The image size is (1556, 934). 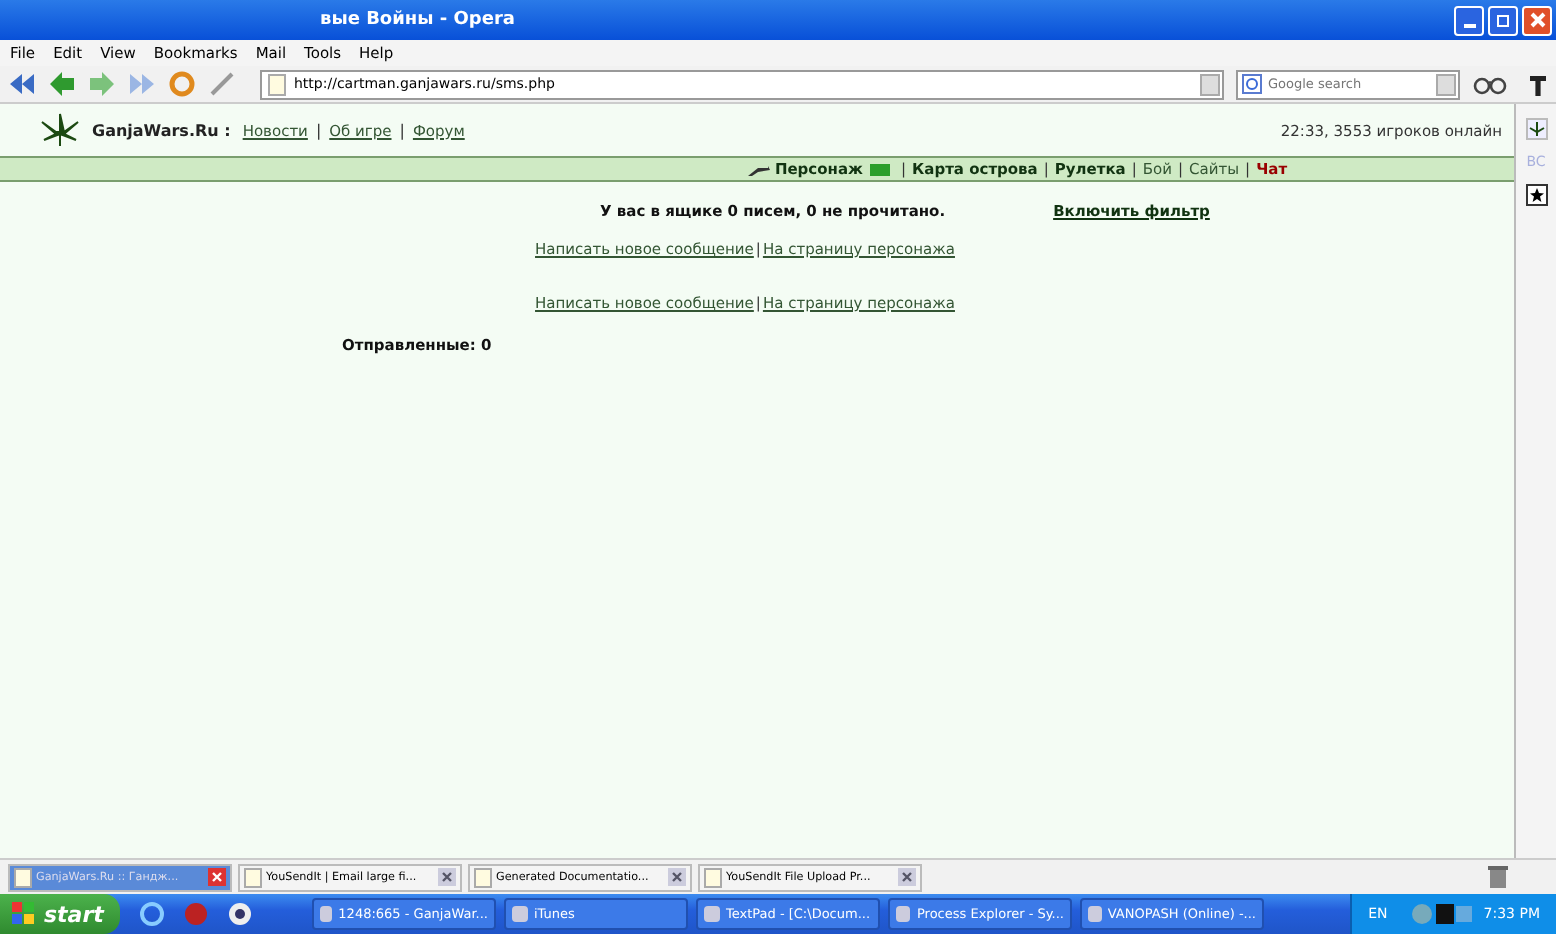 What do you see at coordinates (1490, 84) in the screenshot?
I see `glasses-icon` at bounding box center [1490, 84].